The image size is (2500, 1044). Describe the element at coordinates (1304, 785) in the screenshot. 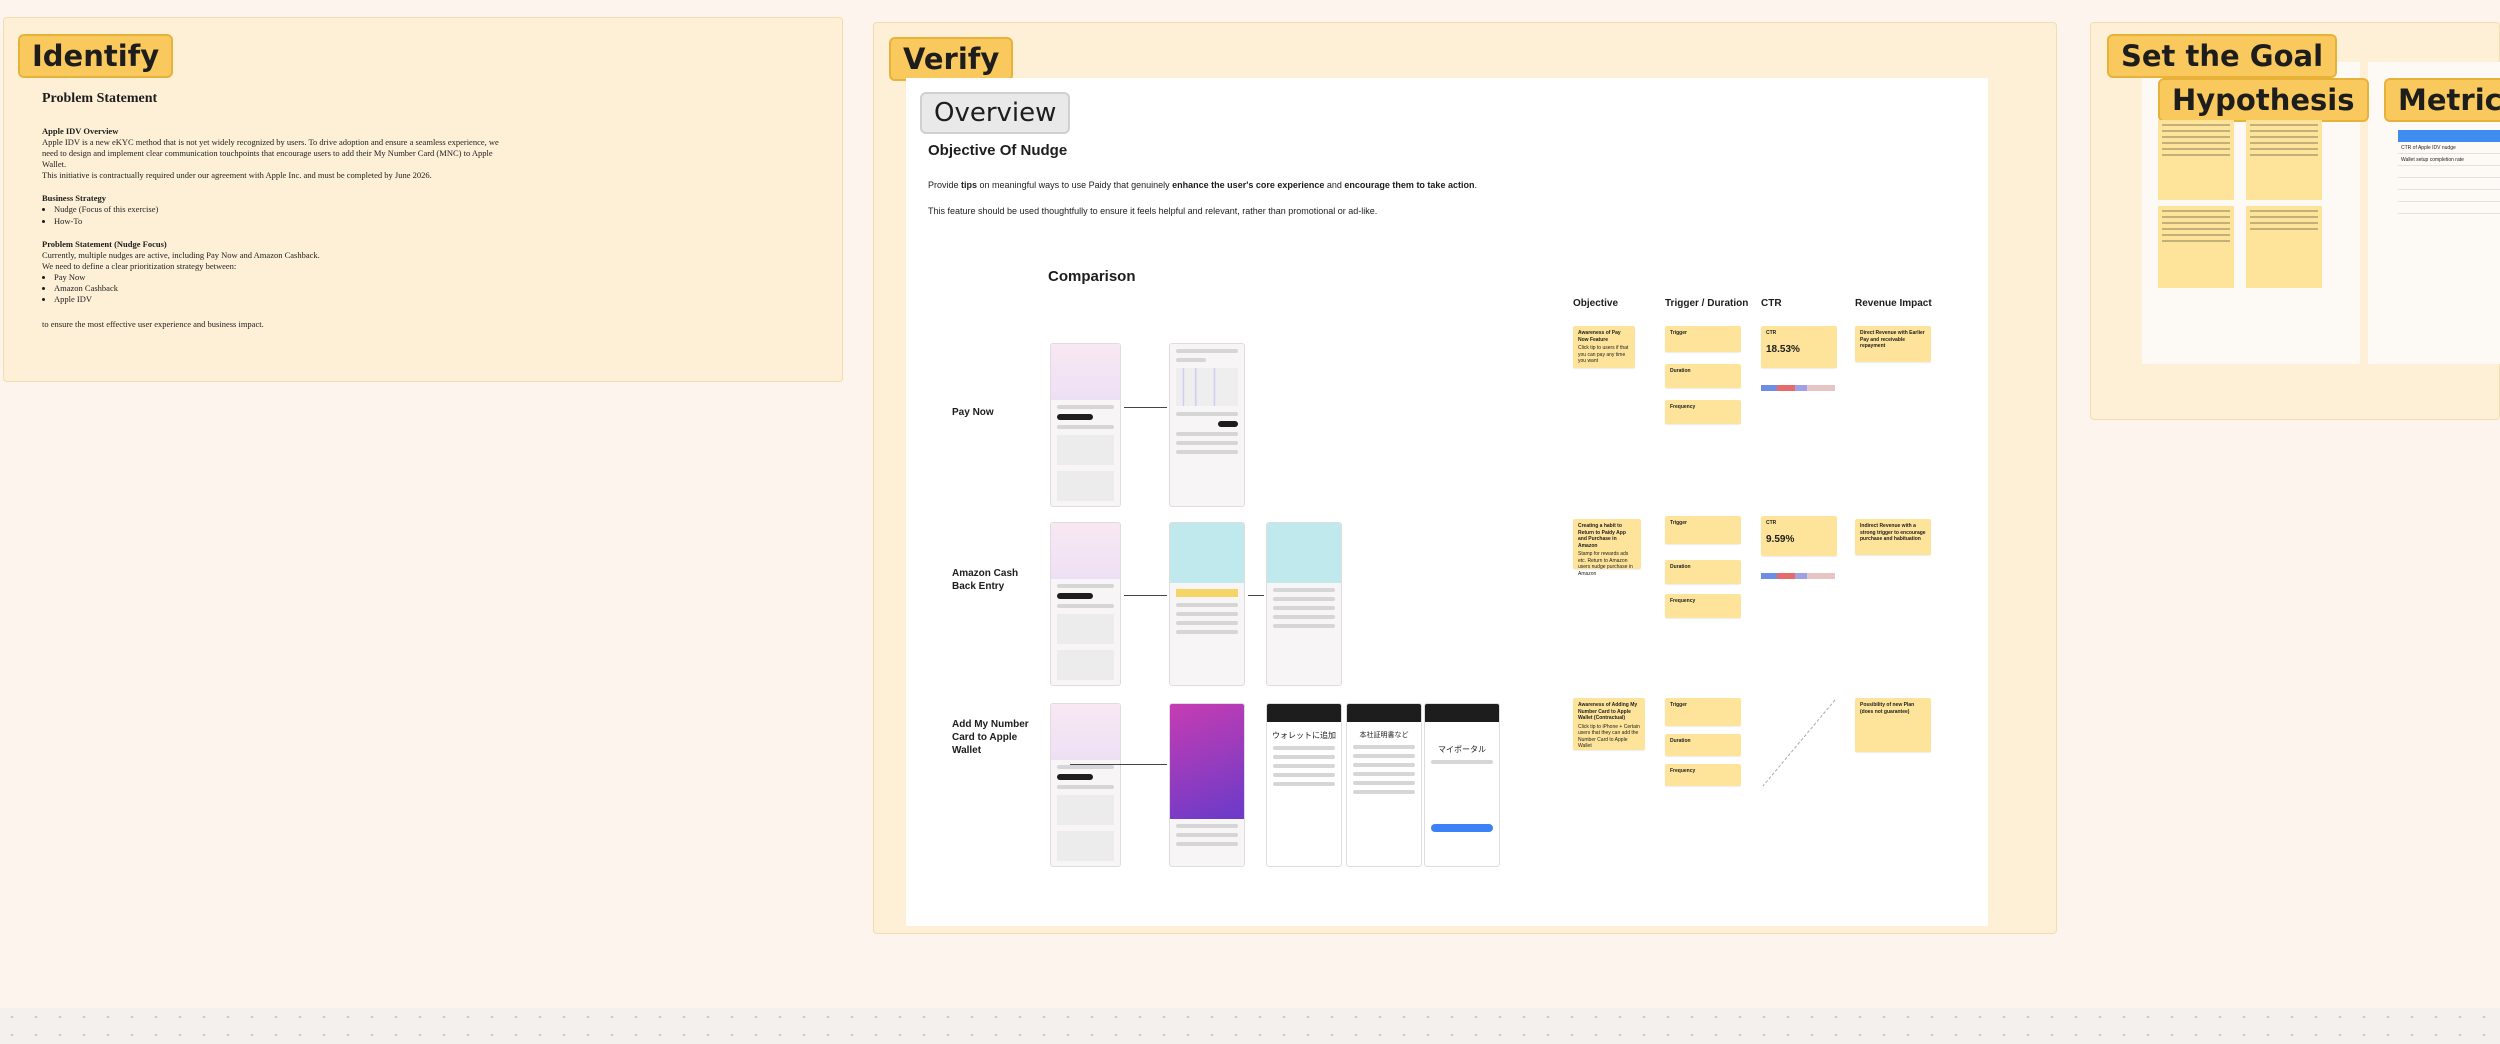

I see `wallet-screen-add: ウォレットに追加` at that location.